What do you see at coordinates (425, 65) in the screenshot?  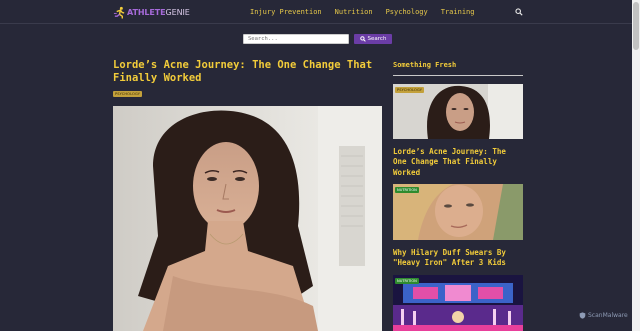 I see `sidebar-heading: Something Fresh` at bounding box center [425, 65].